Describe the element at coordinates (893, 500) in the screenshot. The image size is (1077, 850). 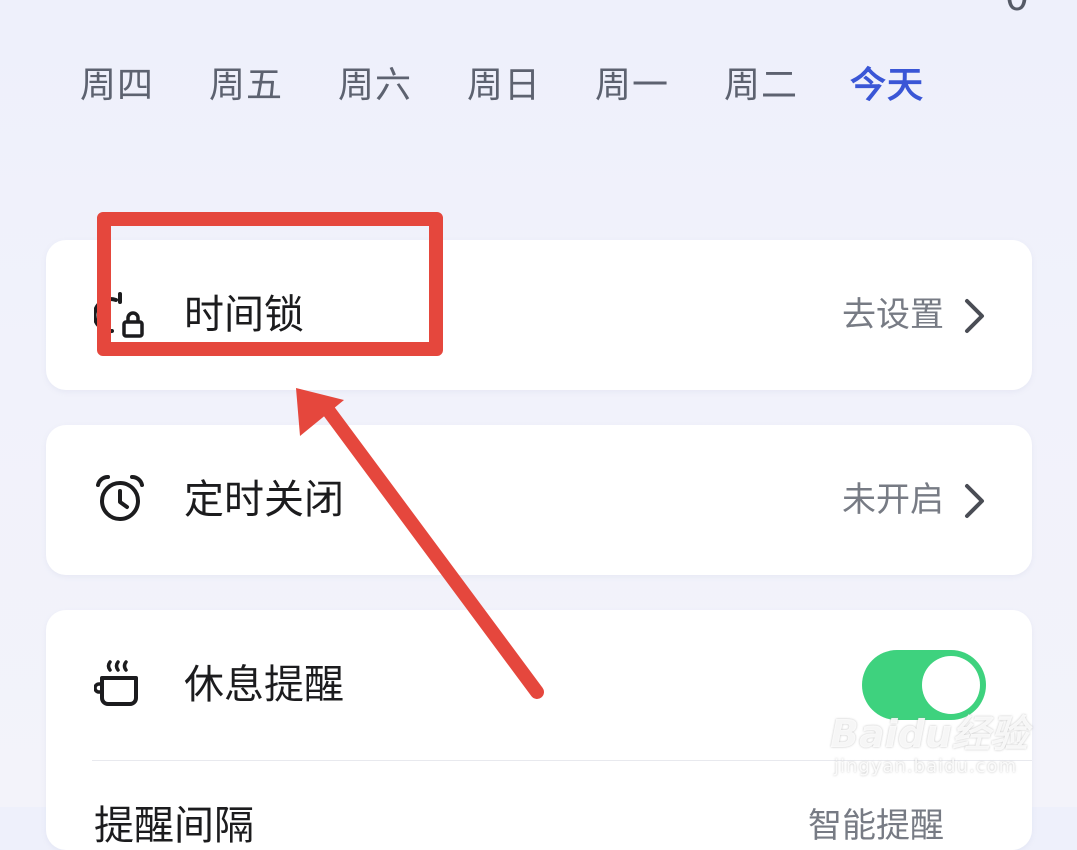
I see `scheduled-close-value: 未开启` at that location.